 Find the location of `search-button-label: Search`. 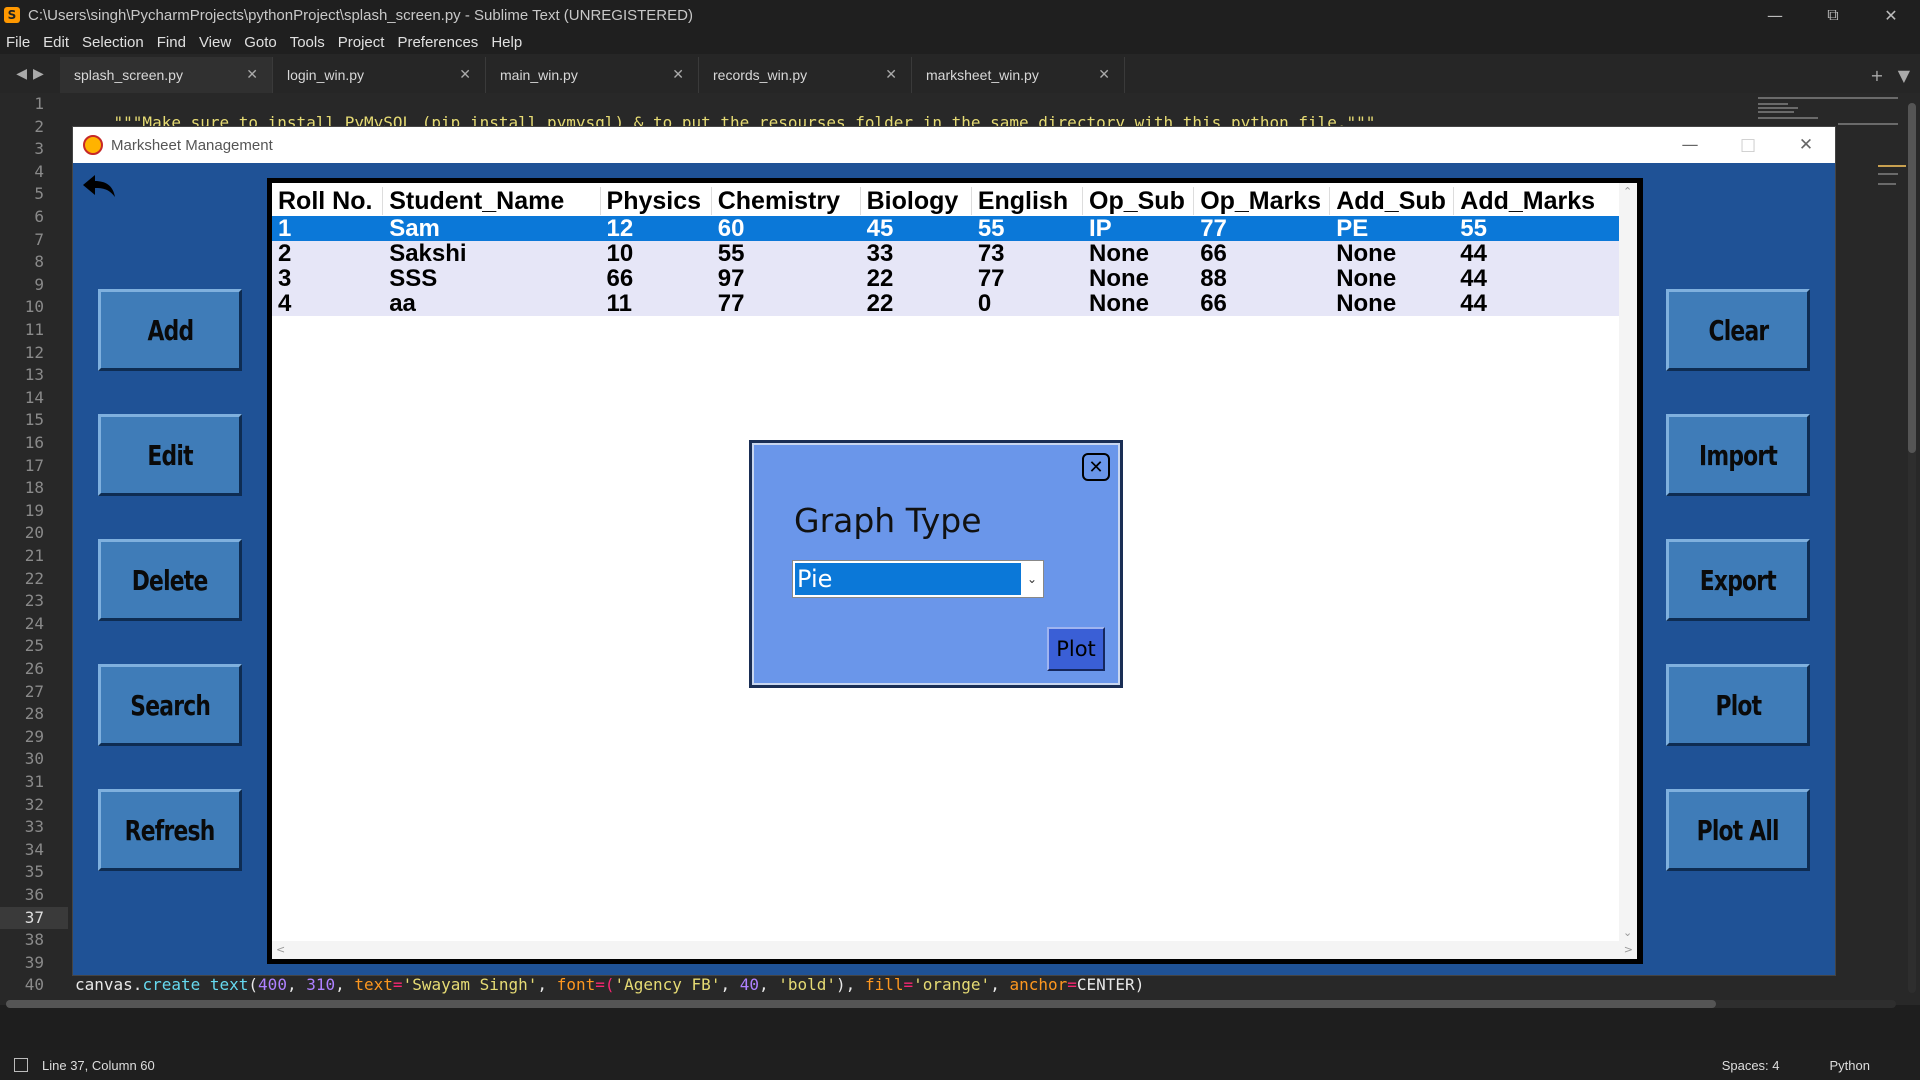

search-button-label: Search is located at coordinates (170, 705).